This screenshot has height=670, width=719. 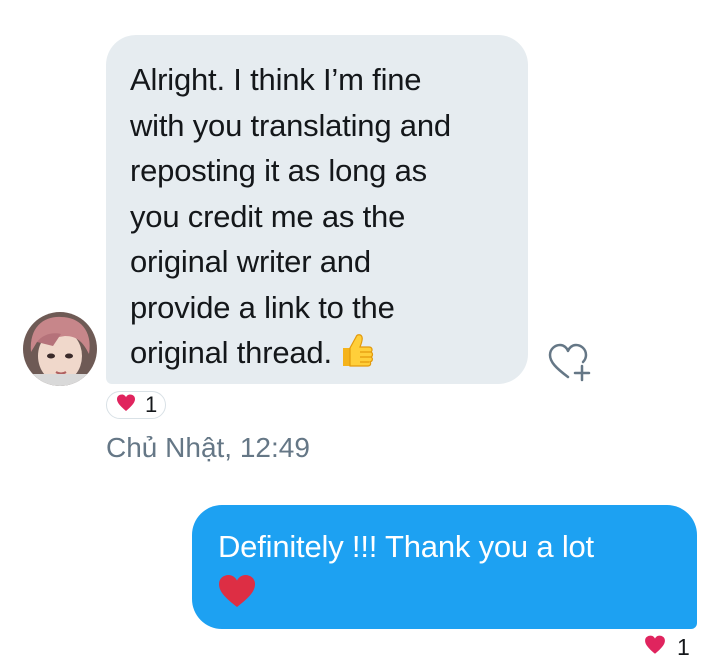 I want to click on incoming-reaction-badge: 1, so click(x=136, y=405).